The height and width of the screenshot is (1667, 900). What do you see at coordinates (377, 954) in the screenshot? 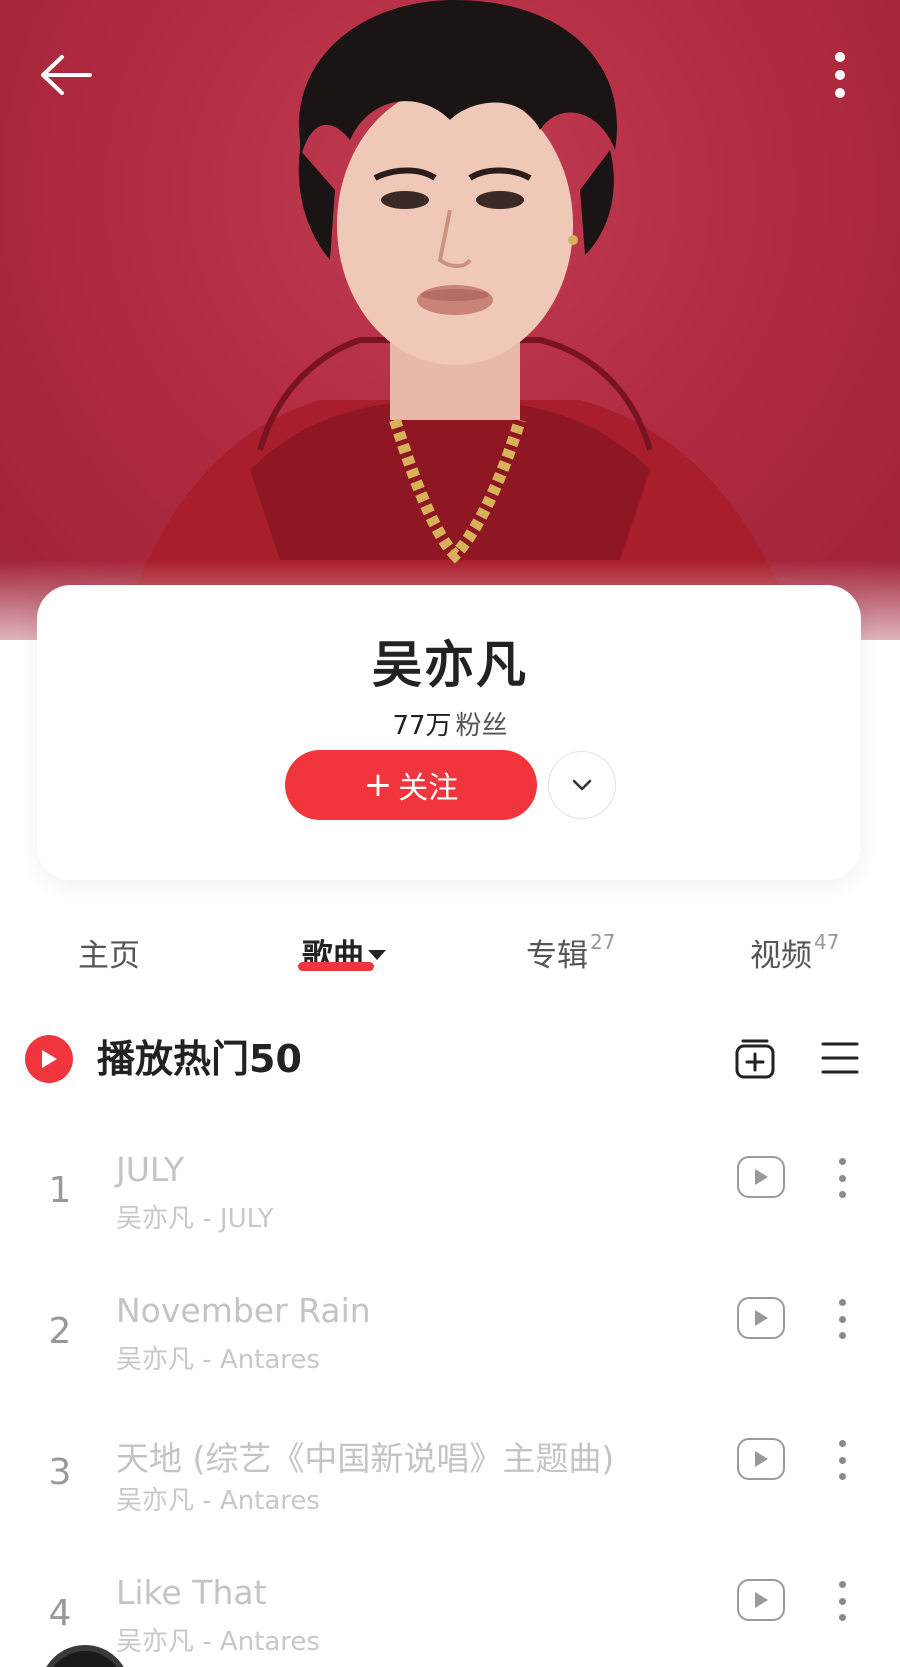
I see `caret-down-icon` at bounding box center [377, 954].